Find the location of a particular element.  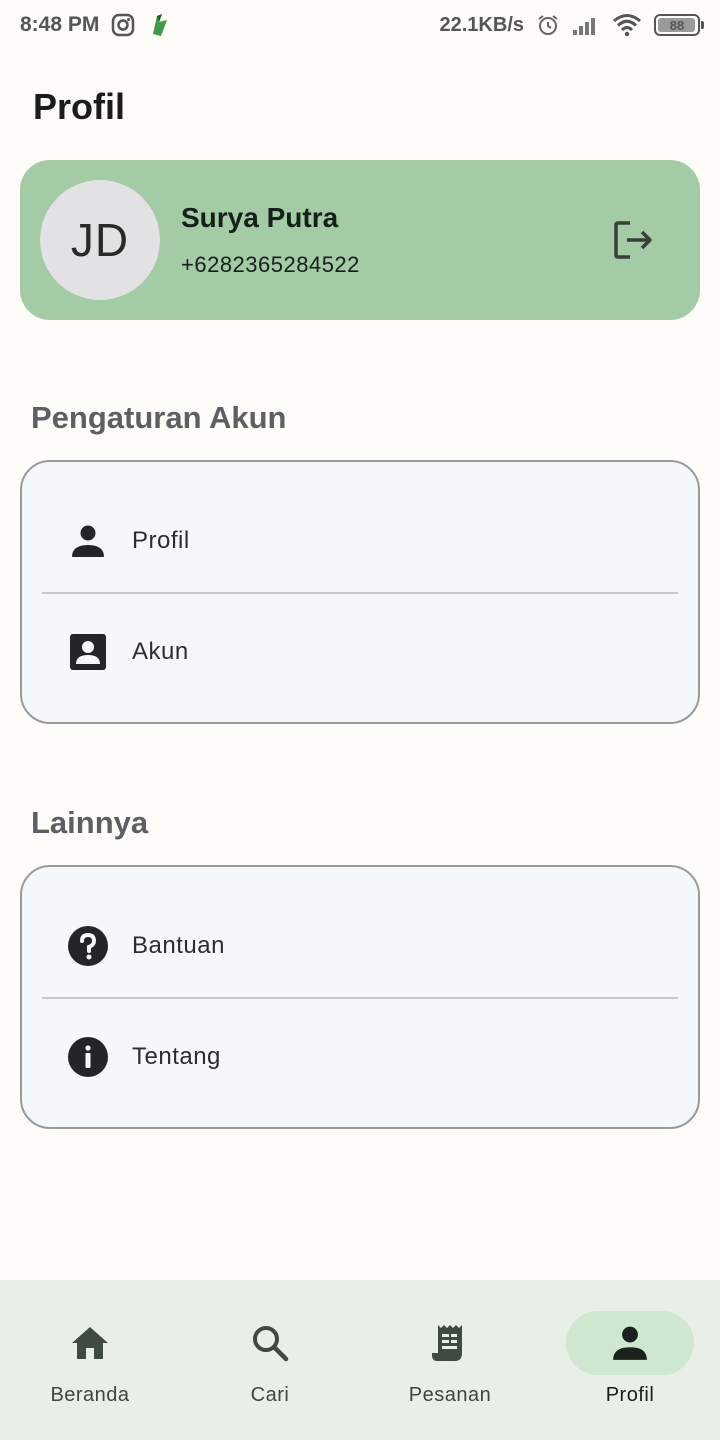

section-heading-account: Pengaturan Akun is located at coordinates (159, 417).